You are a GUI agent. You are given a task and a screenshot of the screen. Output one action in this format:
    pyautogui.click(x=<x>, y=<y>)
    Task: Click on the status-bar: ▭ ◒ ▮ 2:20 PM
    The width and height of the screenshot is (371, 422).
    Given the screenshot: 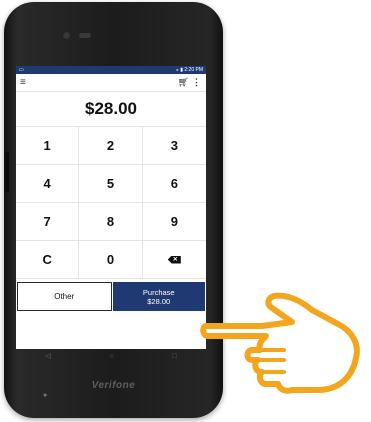 What is the action you would take?
    pyautogui.click(x=111, y=70)
    